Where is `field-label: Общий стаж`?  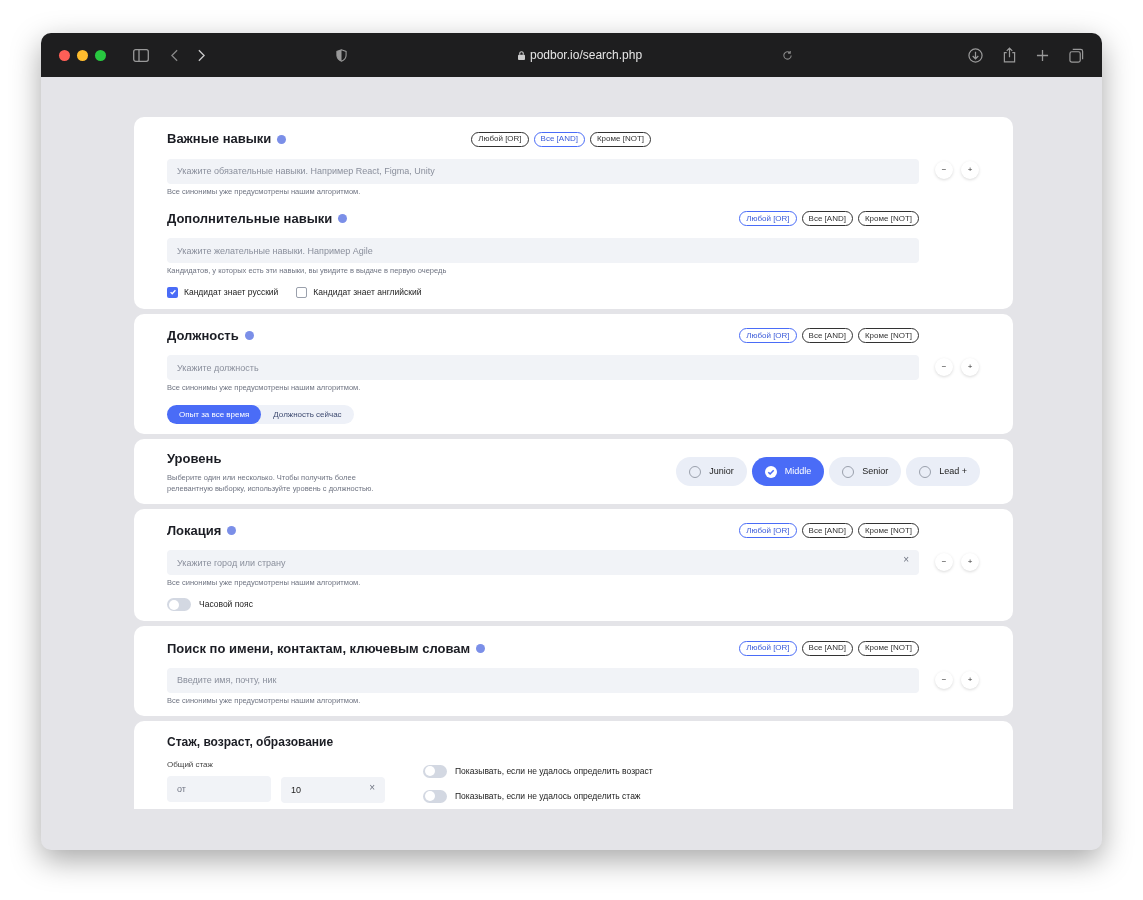 field-label: Общий стаж is located at coordinates (190, 764).